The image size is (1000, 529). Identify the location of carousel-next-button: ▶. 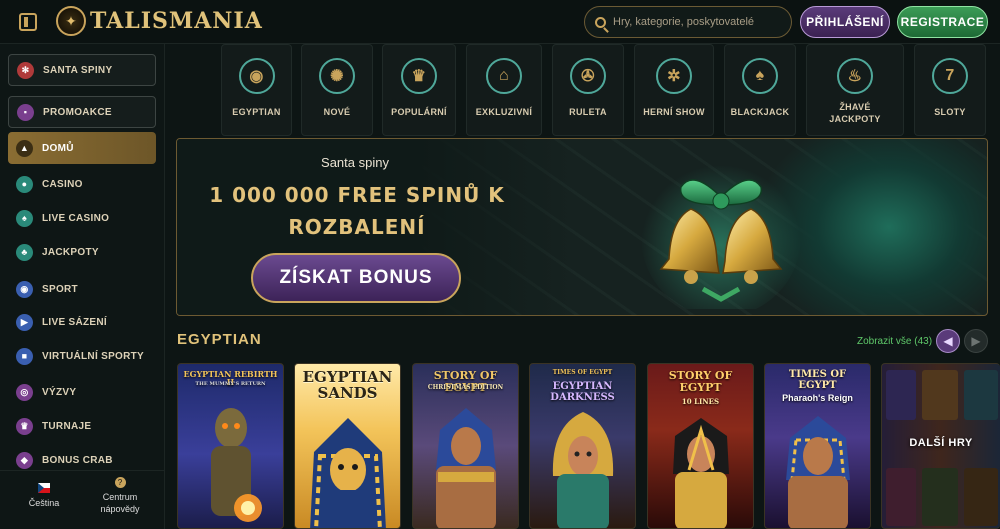
(976, 341).